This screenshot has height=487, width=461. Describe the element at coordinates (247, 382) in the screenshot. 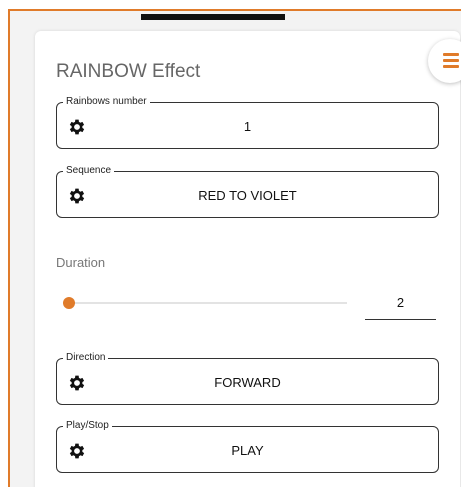

I see `direction-value: FORWARD` at that location.